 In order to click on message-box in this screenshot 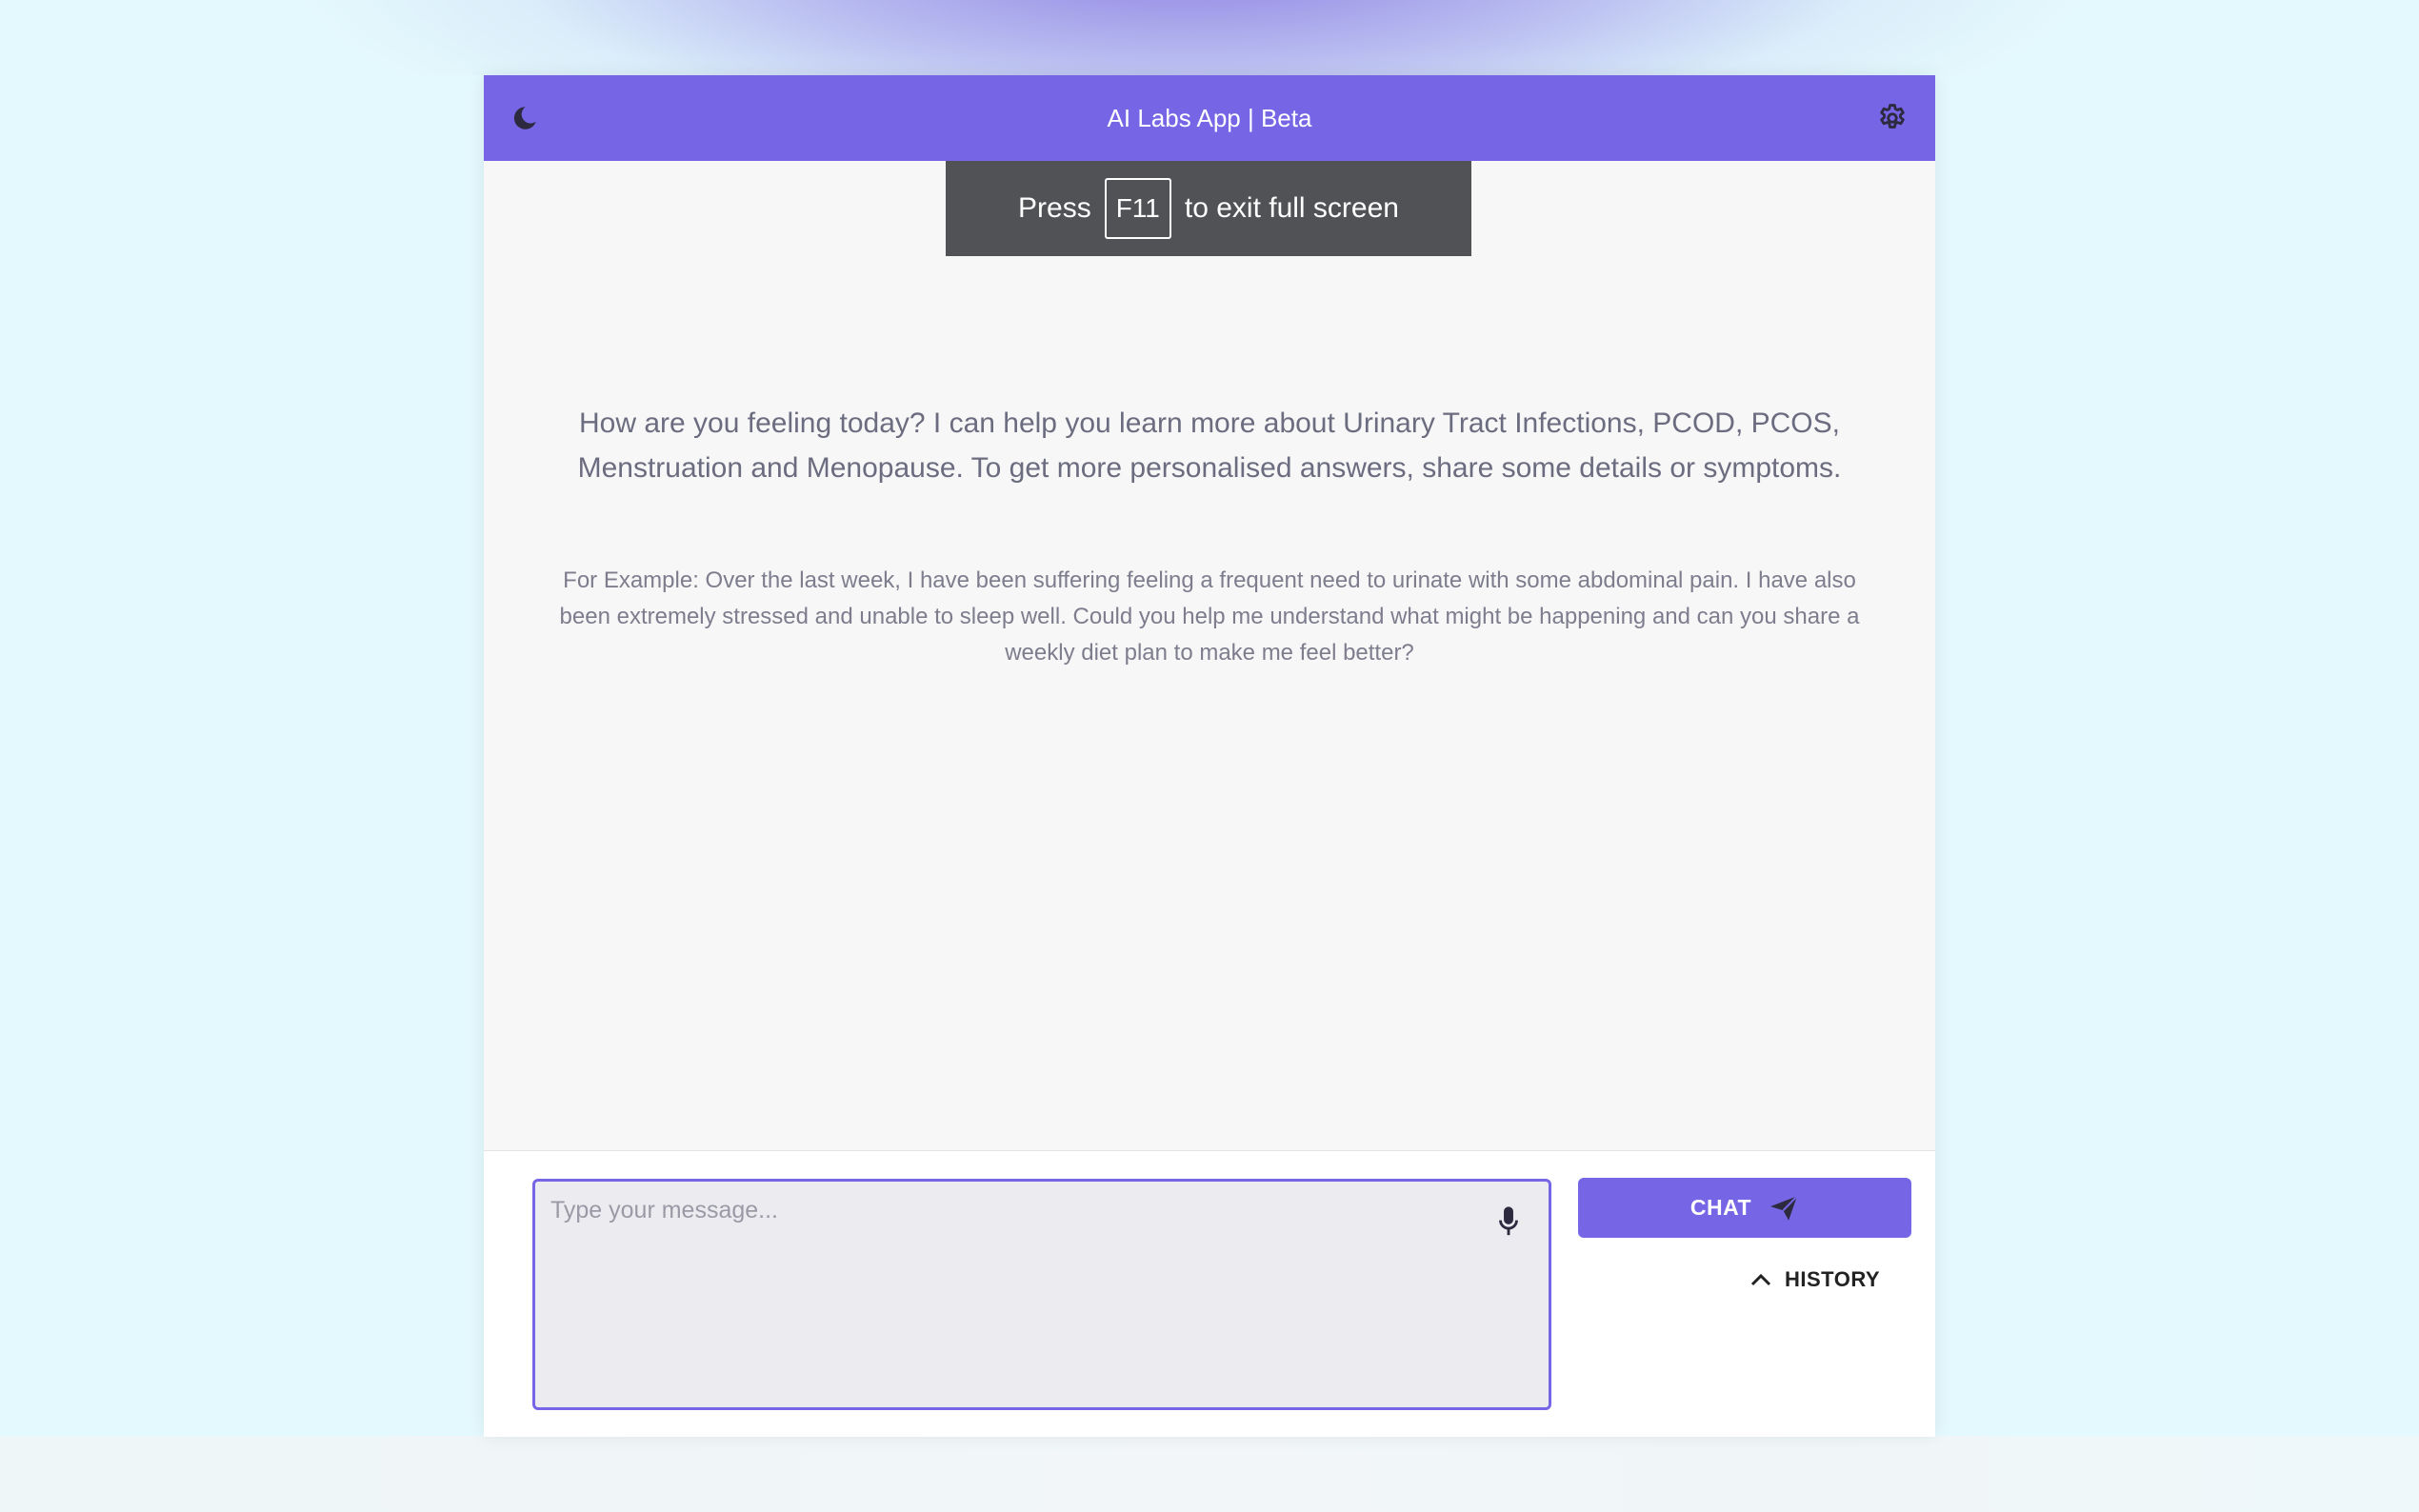, I will do `click(1041, 1294)`.